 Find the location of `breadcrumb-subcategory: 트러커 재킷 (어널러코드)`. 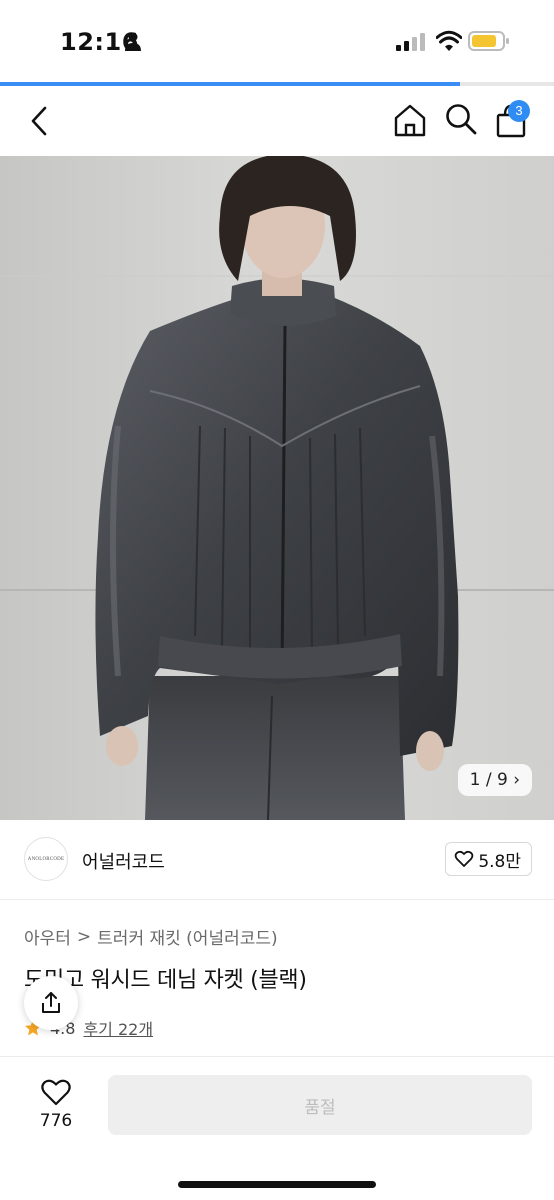

breadcrumb-subcategory: 트러커 재킷 (어널러코드) is located at coordinates (187, 936).